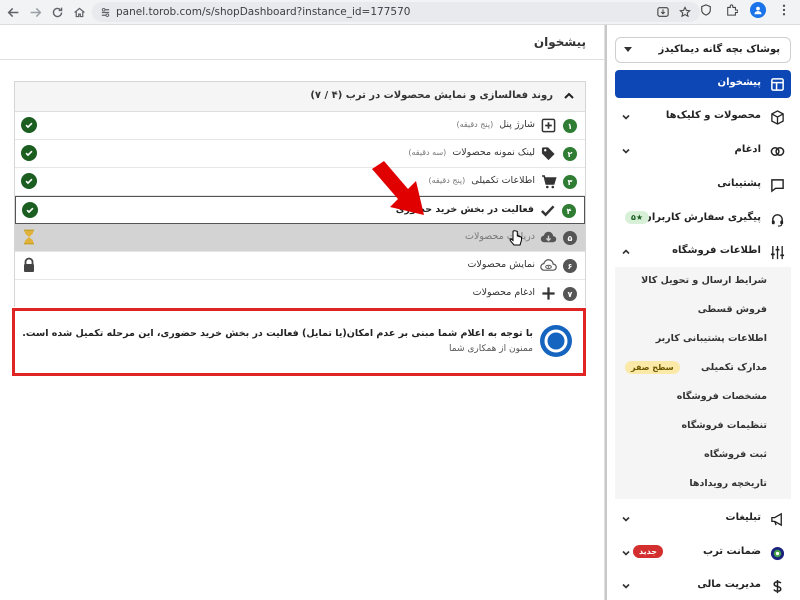  Describe the element at coordinates (548, 153) in the screenshot. I see `tag-icon` at that location.